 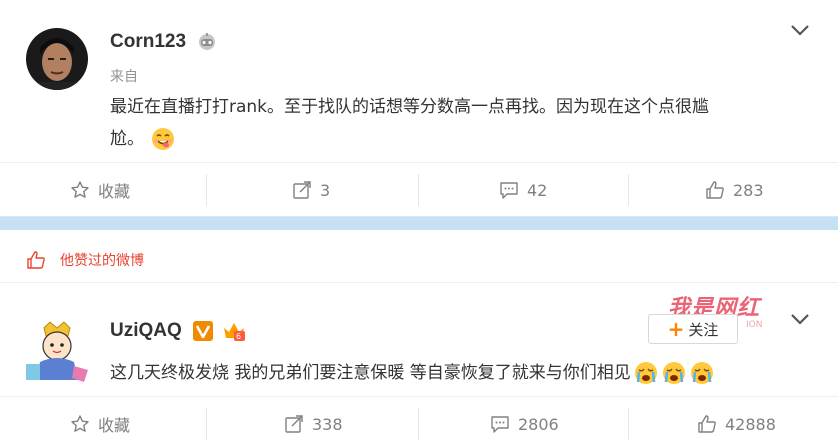 I want to click on comment-button: 42, so click(x=523, y=190).